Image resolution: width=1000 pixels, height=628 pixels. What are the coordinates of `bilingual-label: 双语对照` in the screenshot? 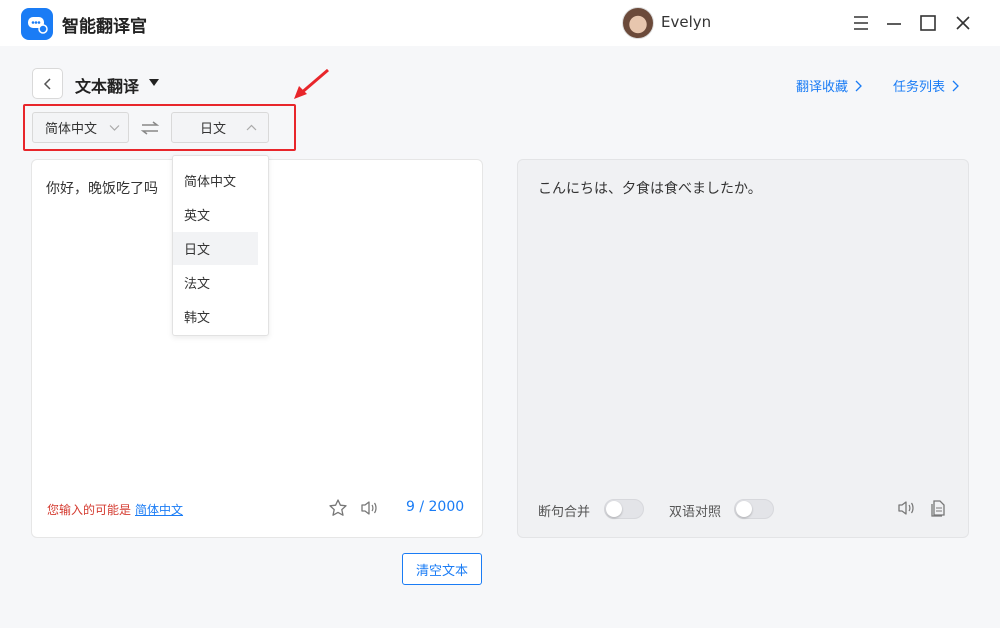 It's located at (695, 512).